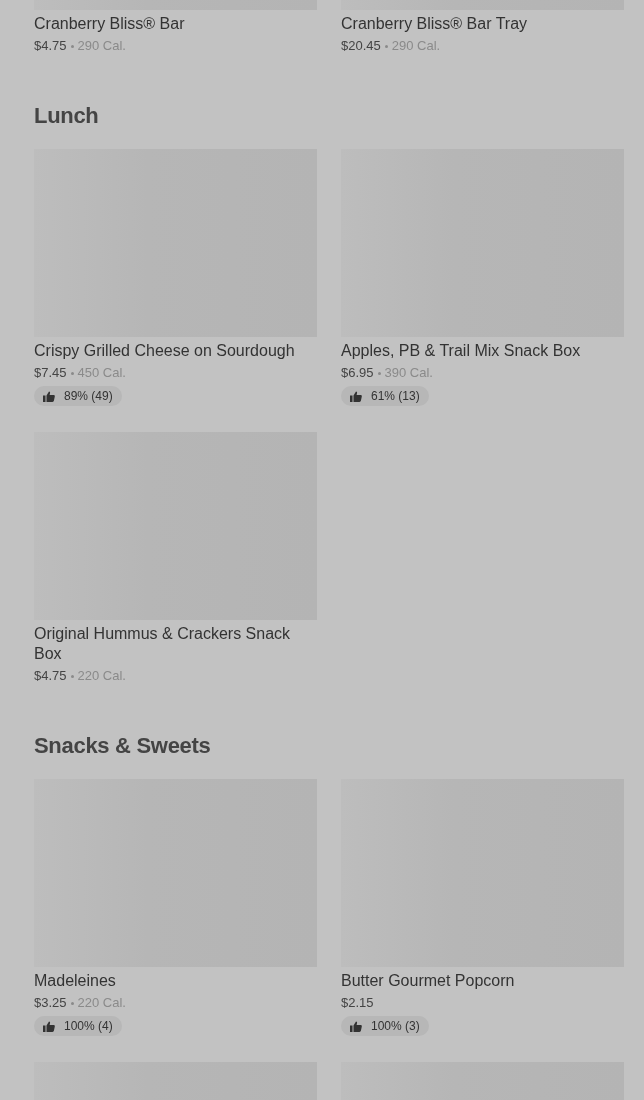  Describe the element at coordinates (175, 644) in the screenshot. I see `item-name: Original Hummus & Crackers Snack Box` at that location.